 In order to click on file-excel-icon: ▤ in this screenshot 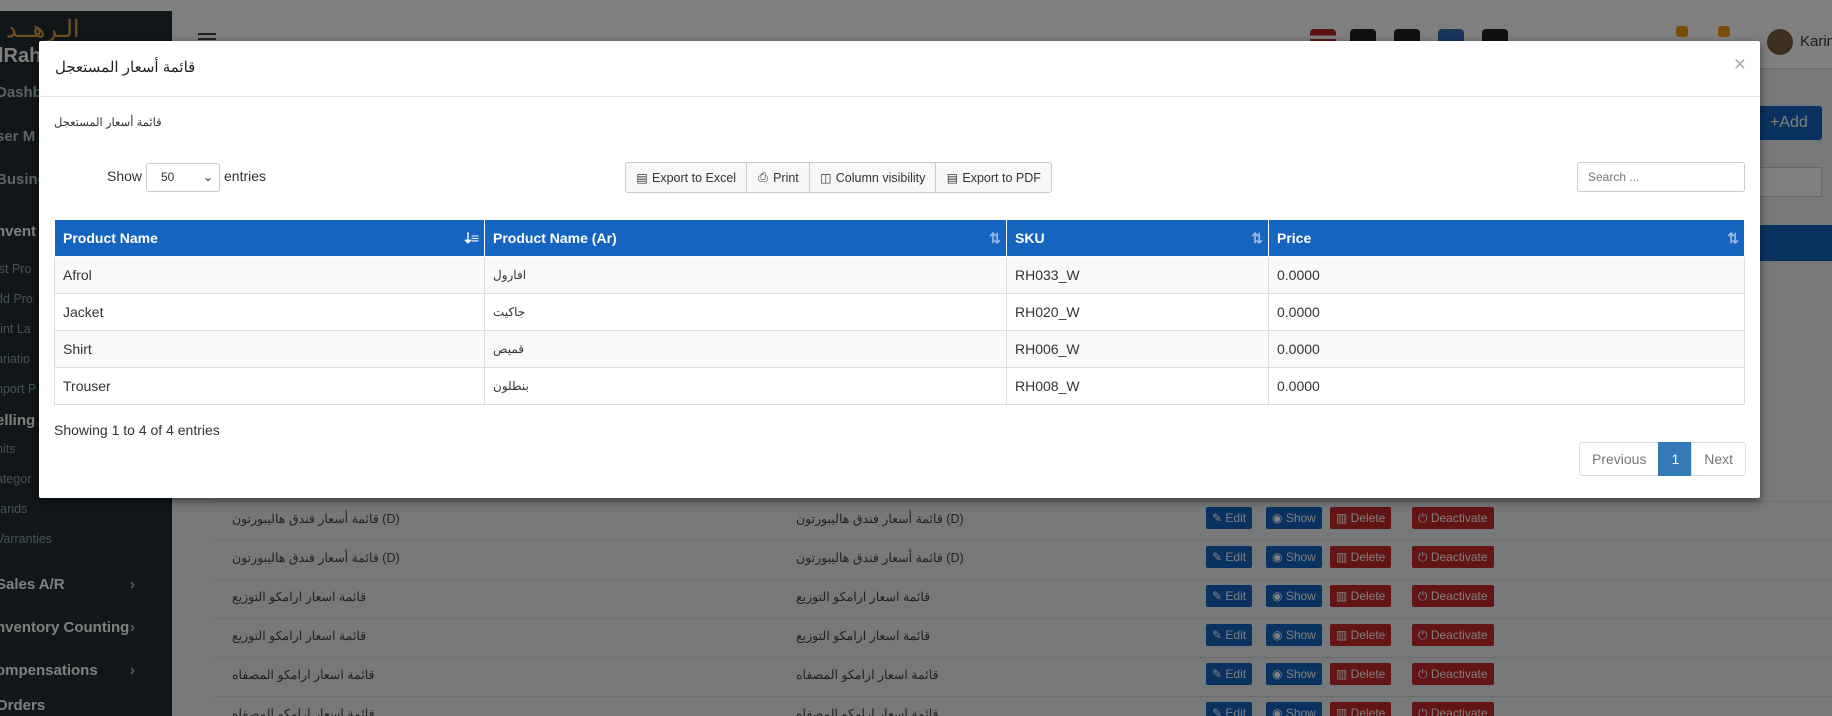, I will do `click(642, 177)`.